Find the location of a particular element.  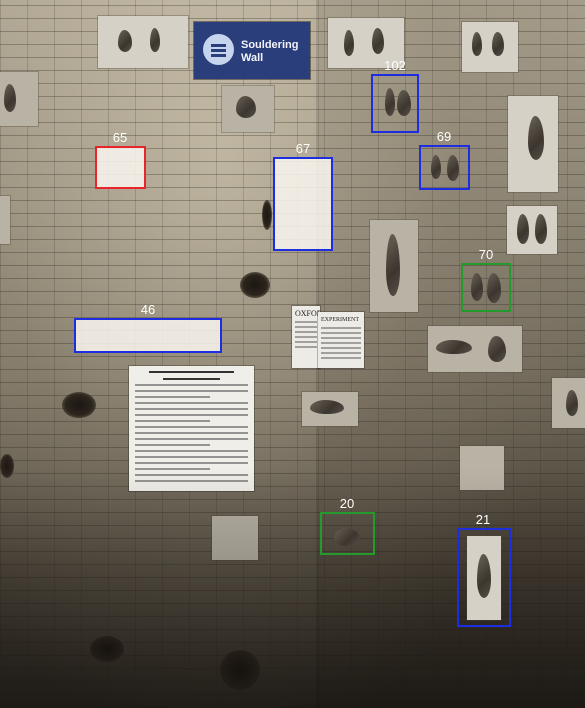

annotation-label-69: 69 is located at coordinates (444, 136).